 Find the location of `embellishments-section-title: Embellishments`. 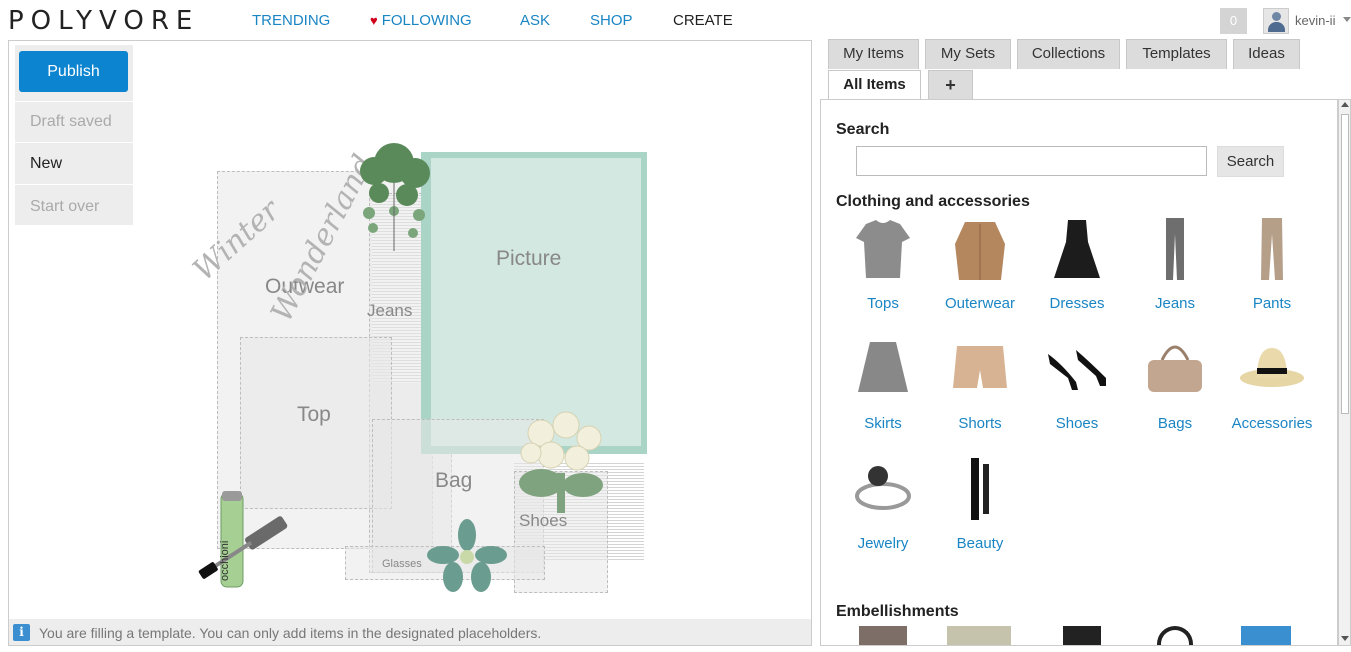

embellishments-section-title: Embellishments is located at coordinates (897, 611).